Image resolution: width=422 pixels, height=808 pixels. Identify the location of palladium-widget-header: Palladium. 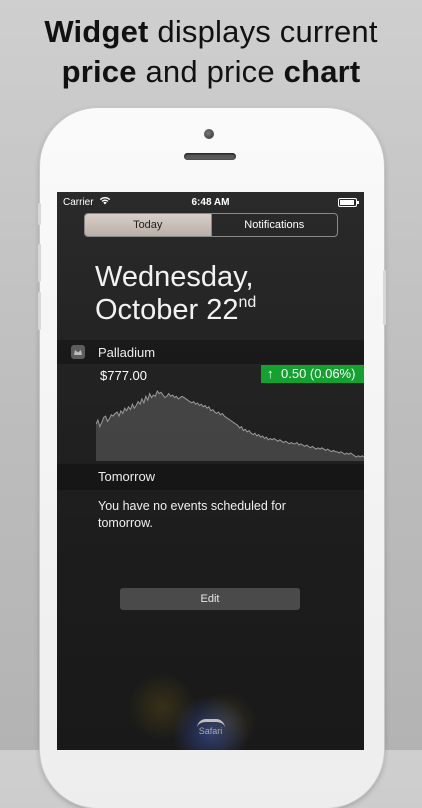
(210, 352).